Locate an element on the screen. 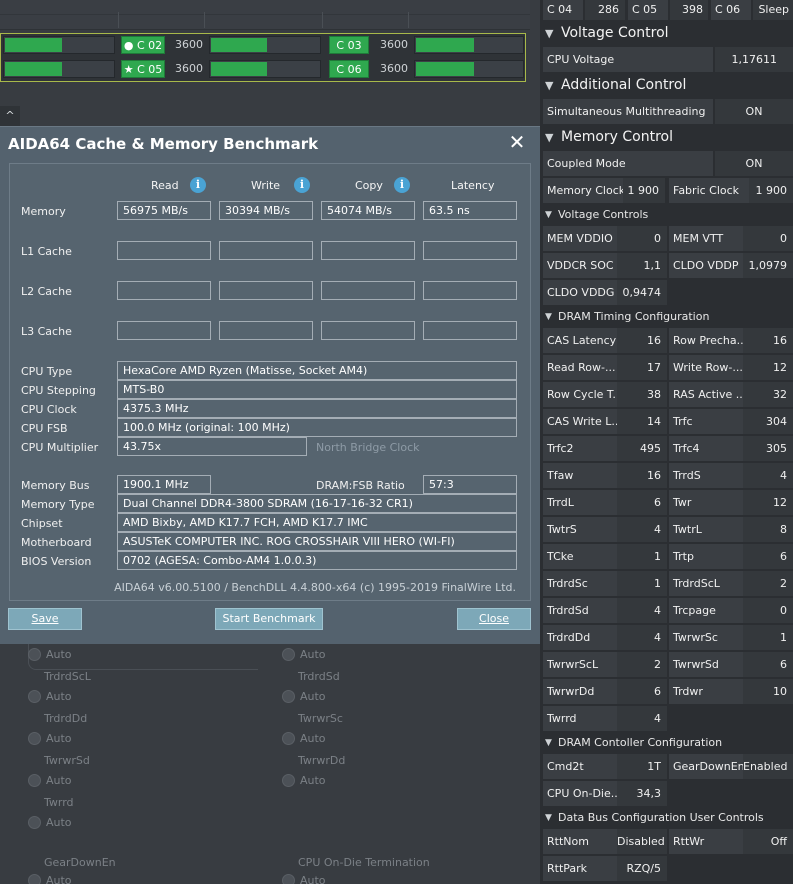  setting-label: Memory Clock is located at coordinates (583, 190).